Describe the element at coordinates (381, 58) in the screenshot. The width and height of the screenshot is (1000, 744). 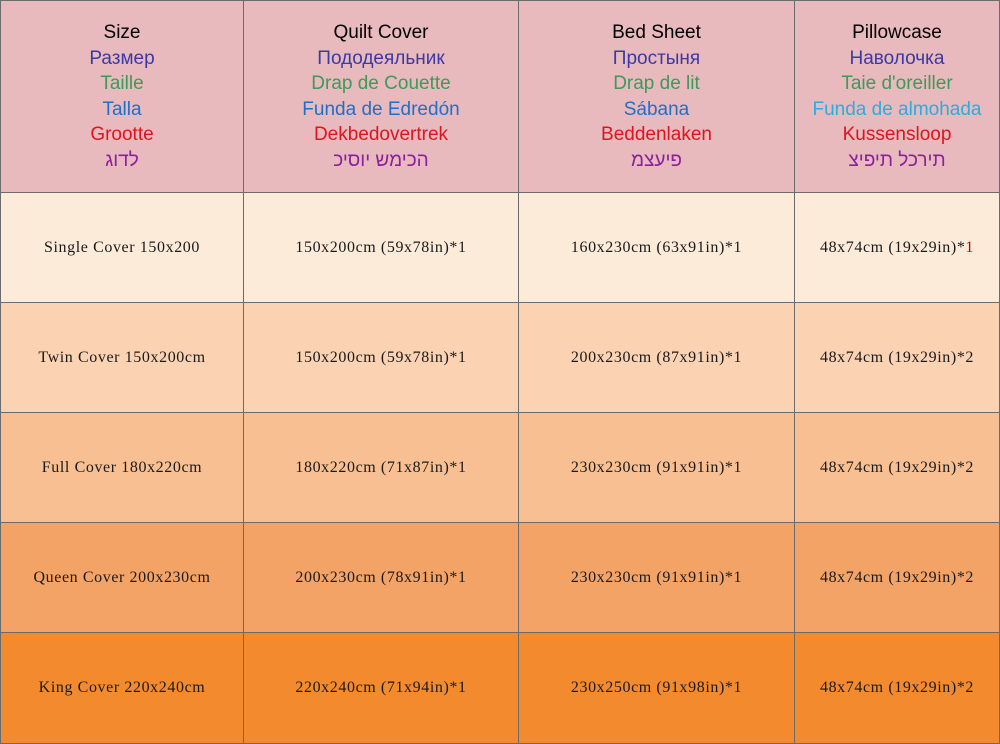
I see `header-quilt-ru: Пододеяльник` at that location.